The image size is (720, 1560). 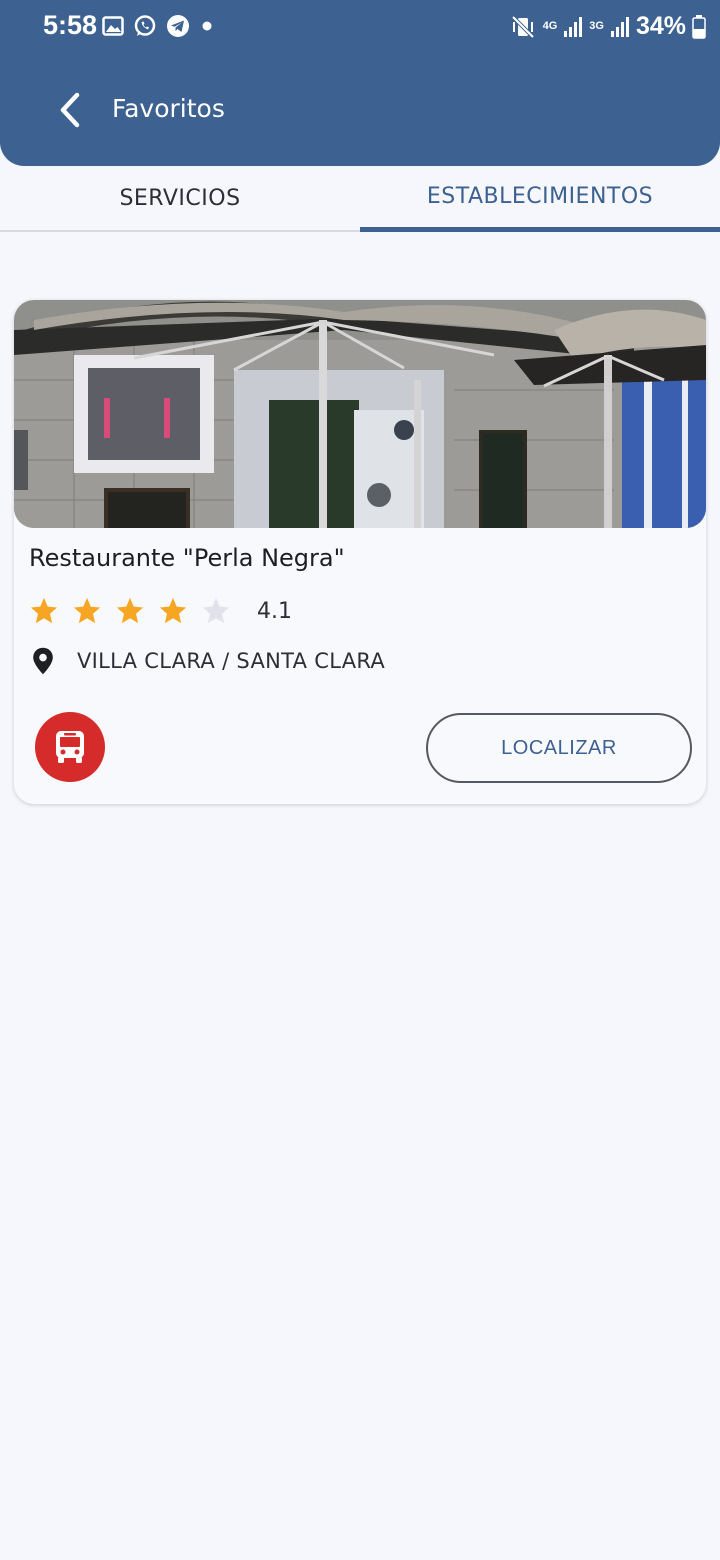 What do you see at coordinates (360, 414) in the screenshot?
I see `establishment-photo` at bounding box center [360, 414].